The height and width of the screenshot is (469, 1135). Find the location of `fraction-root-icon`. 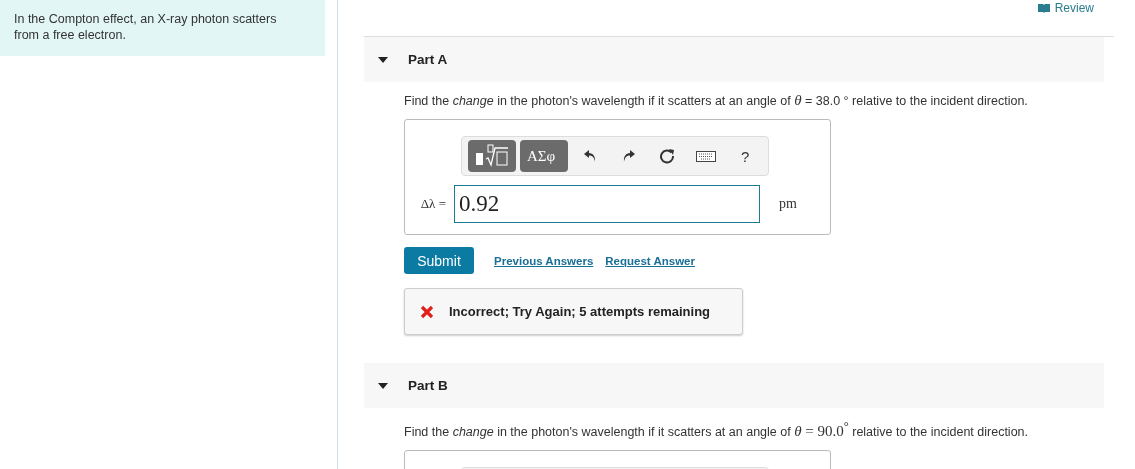

fraction-root-icon is located at coordinates (492, 156).